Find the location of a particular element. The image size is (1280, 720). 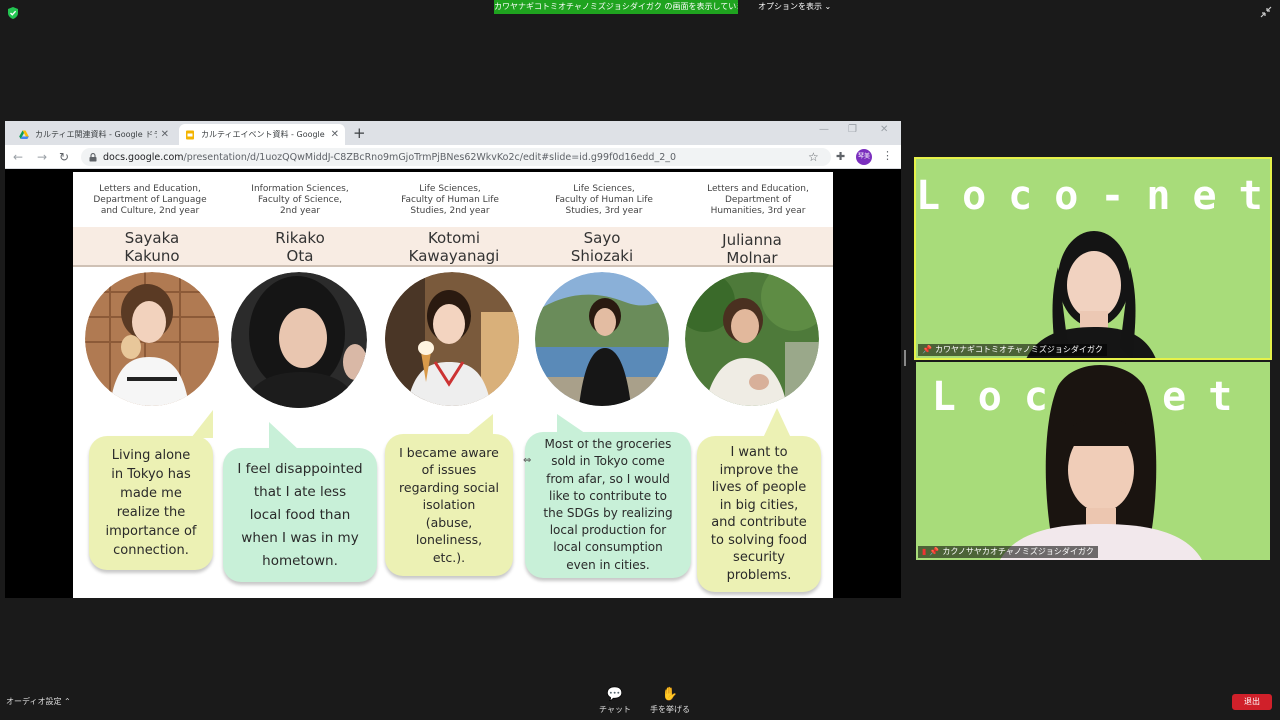

google-drive-icon is located at coordinates (24, 134).